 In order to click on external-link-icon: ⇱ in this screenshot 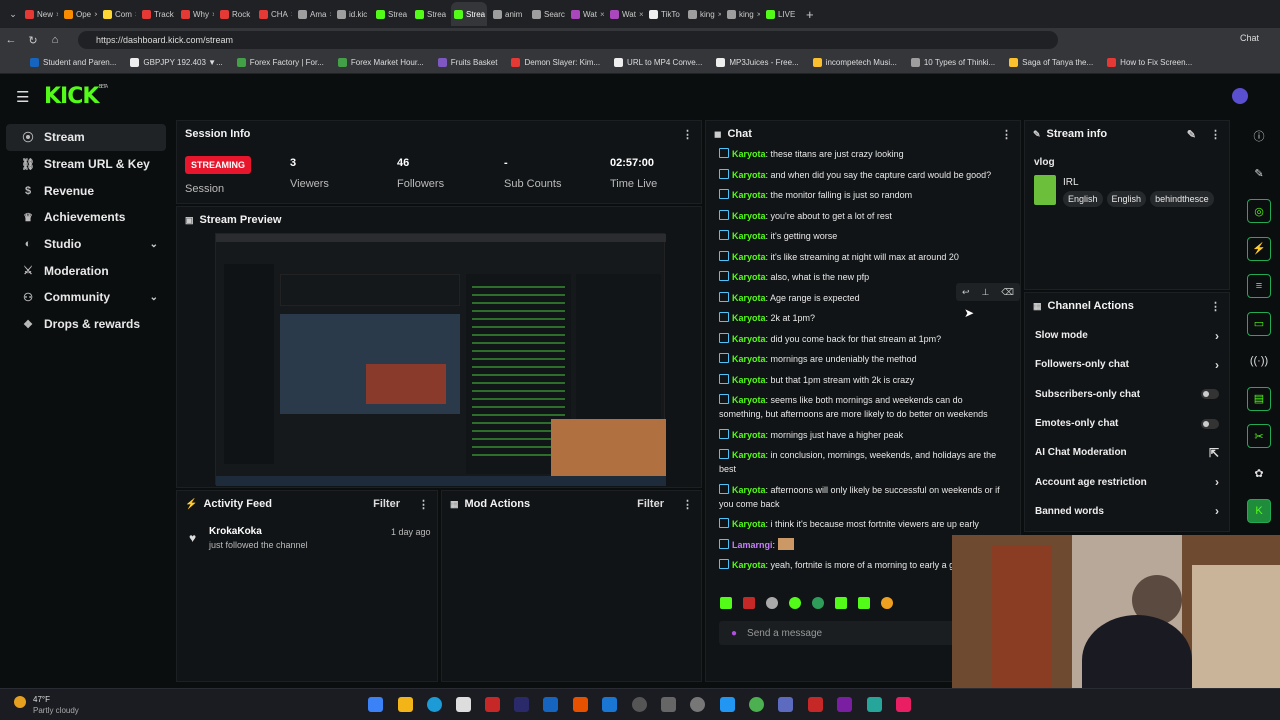, I will do `click(1214, 453)`.